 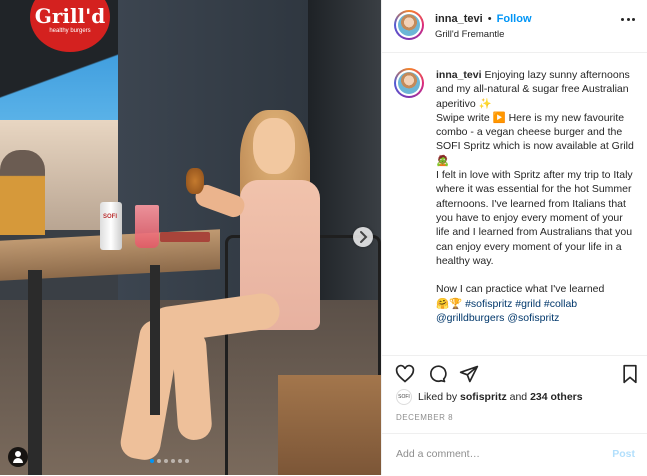 What do you see at coordinates (483, 397) in the screenshot?
I see `liker-username: sofispritz` at bounding box center [483, 397].